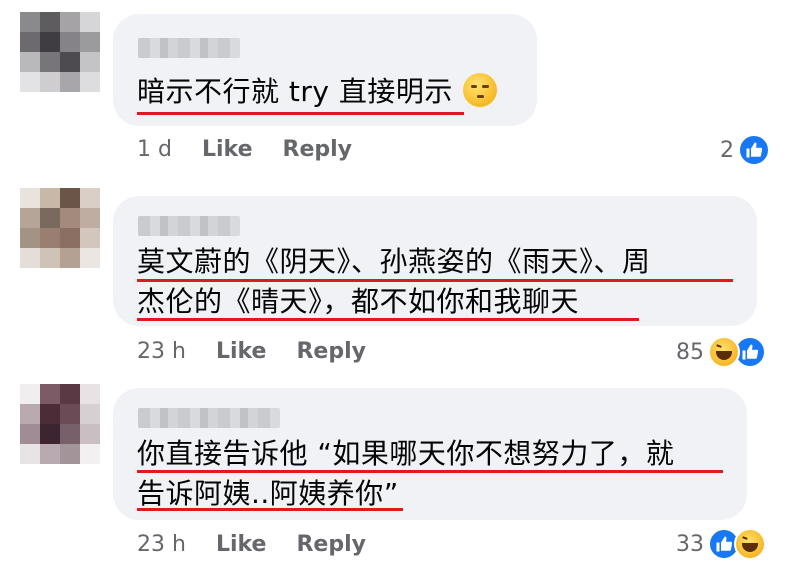  What do you see at coordinates (479, 90) in the screenshot?
I see `smirk-emoji-icon` at bounding box center [479, 90].